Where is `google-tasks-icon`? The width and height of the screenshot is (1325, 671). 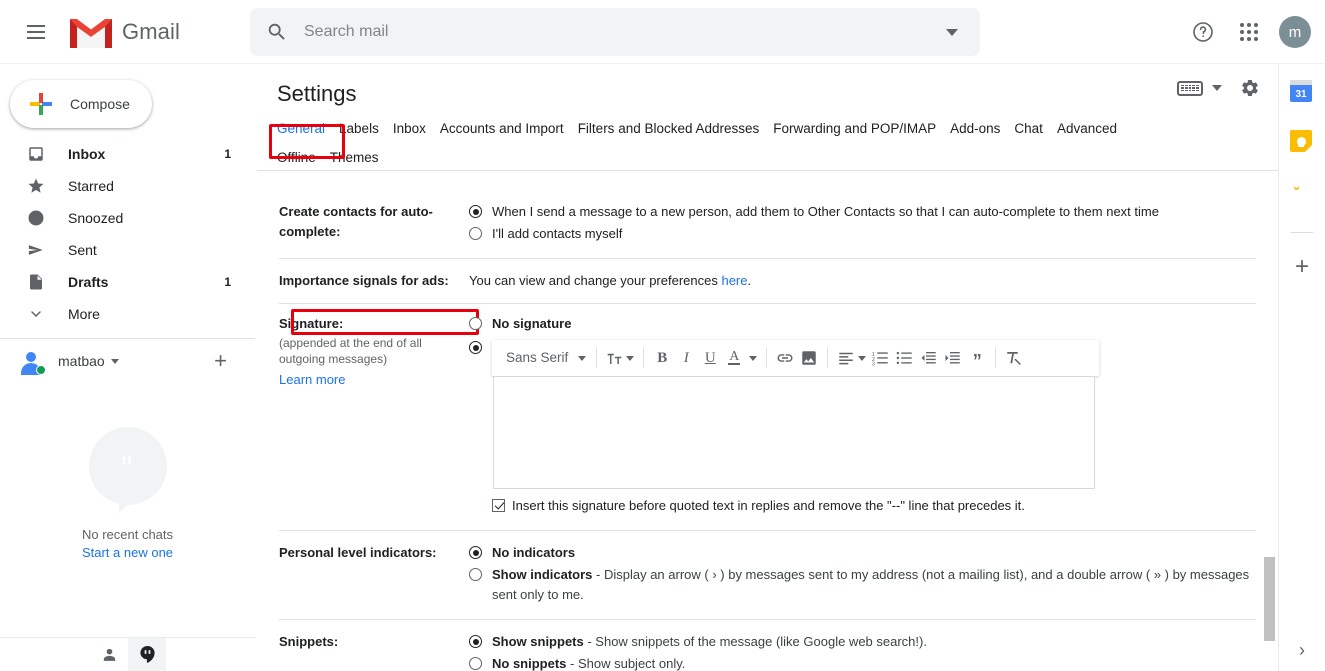 google-tasks-icon is located at coordinates (1302, 190).